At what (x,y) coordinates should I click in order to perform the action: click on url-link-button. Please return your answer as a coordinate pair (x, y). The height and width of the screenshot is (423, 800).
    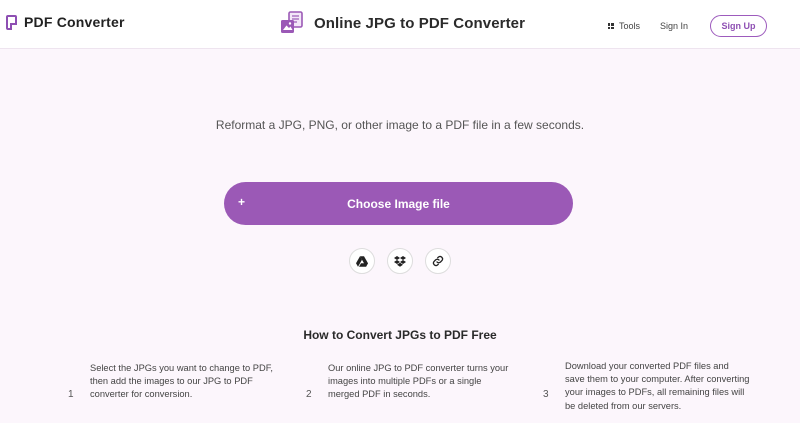
    Looking at the image, I should click on (438, 261).